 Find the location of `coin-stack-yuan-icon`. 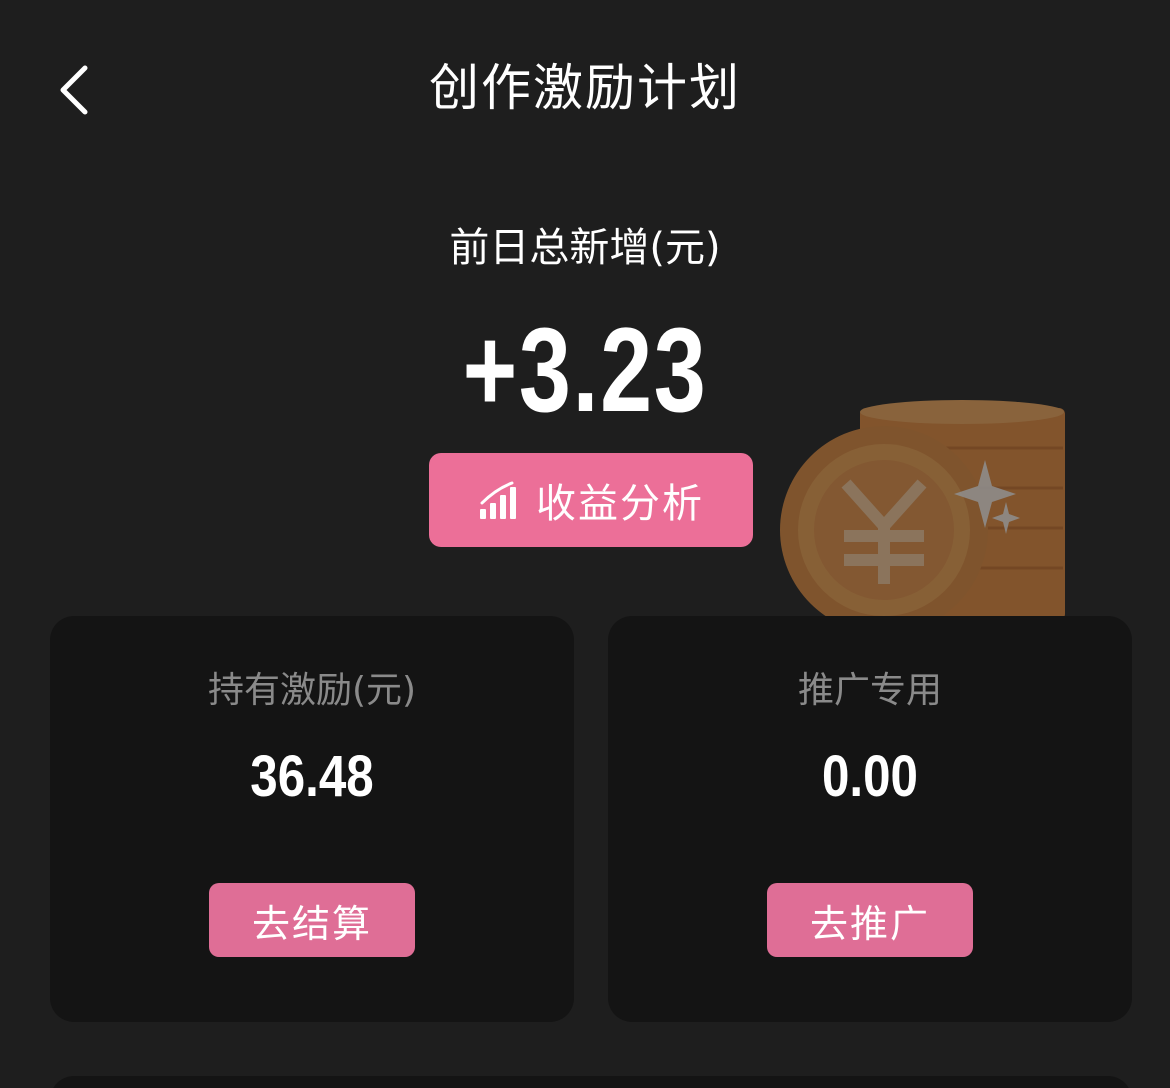

coin-stack-yuan-icon is located at coordinates (922, 510).